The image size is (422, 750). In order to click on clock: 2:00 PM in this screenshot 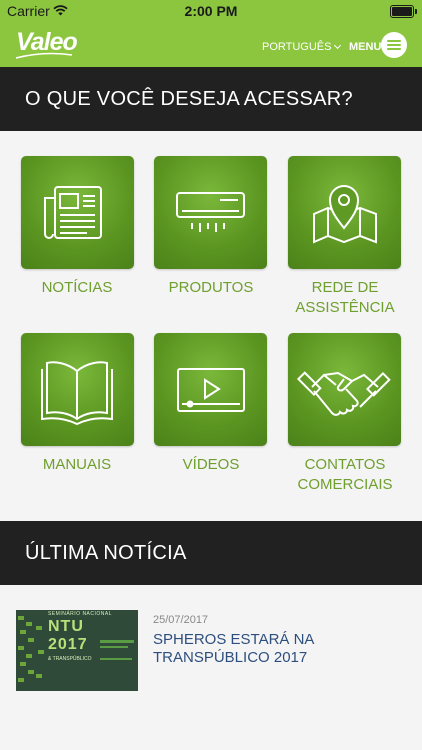, I will do `click(211, 11)`.